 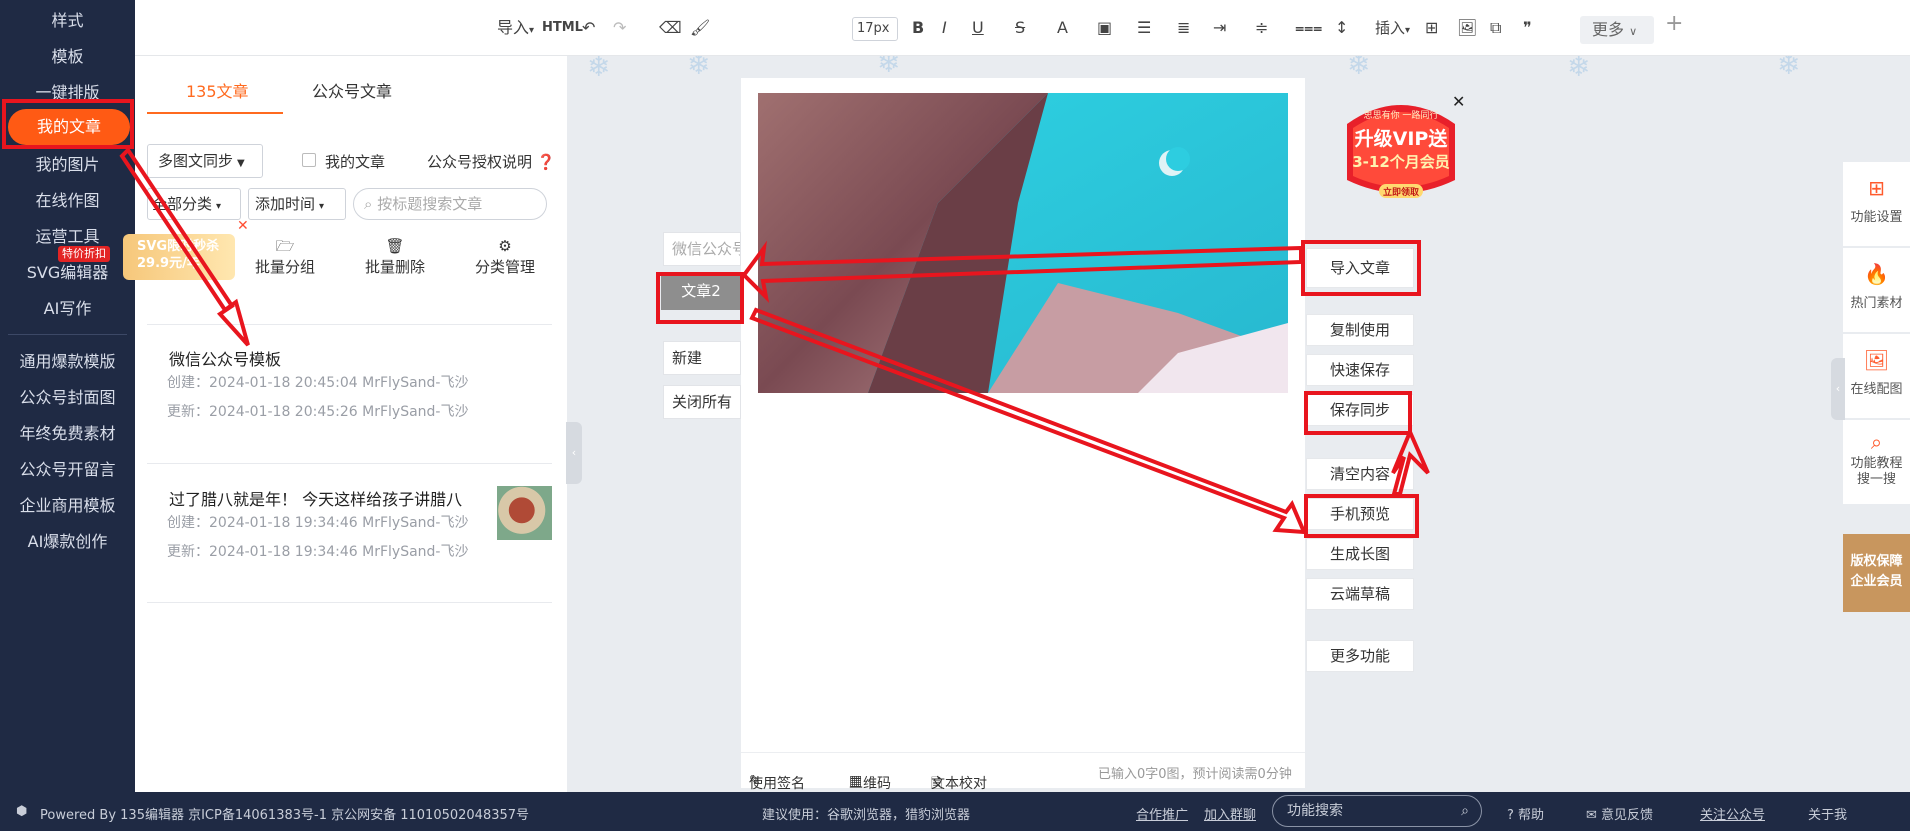 I want to click on qrcode-label: 二维码, so click(x=870, y=784).